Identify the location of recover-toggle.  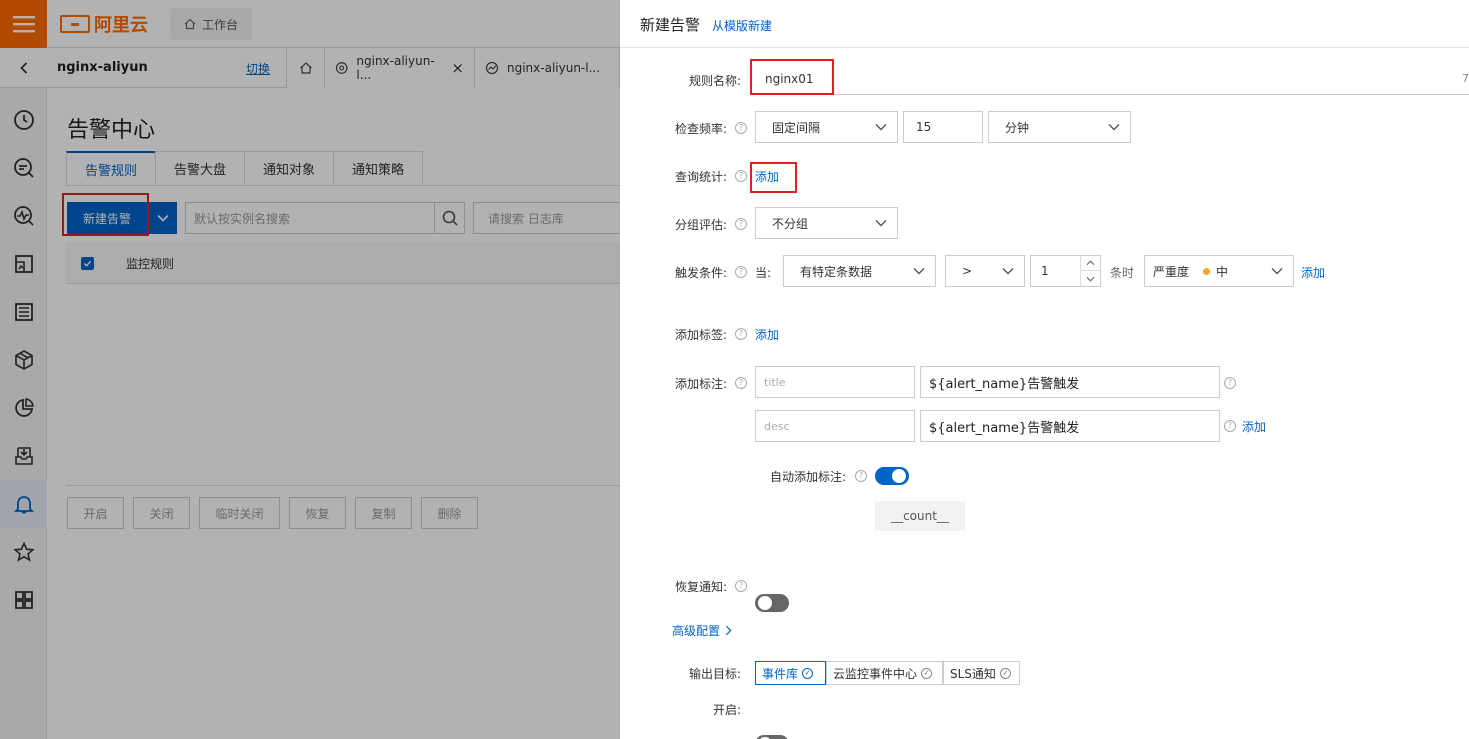
(772, 603).